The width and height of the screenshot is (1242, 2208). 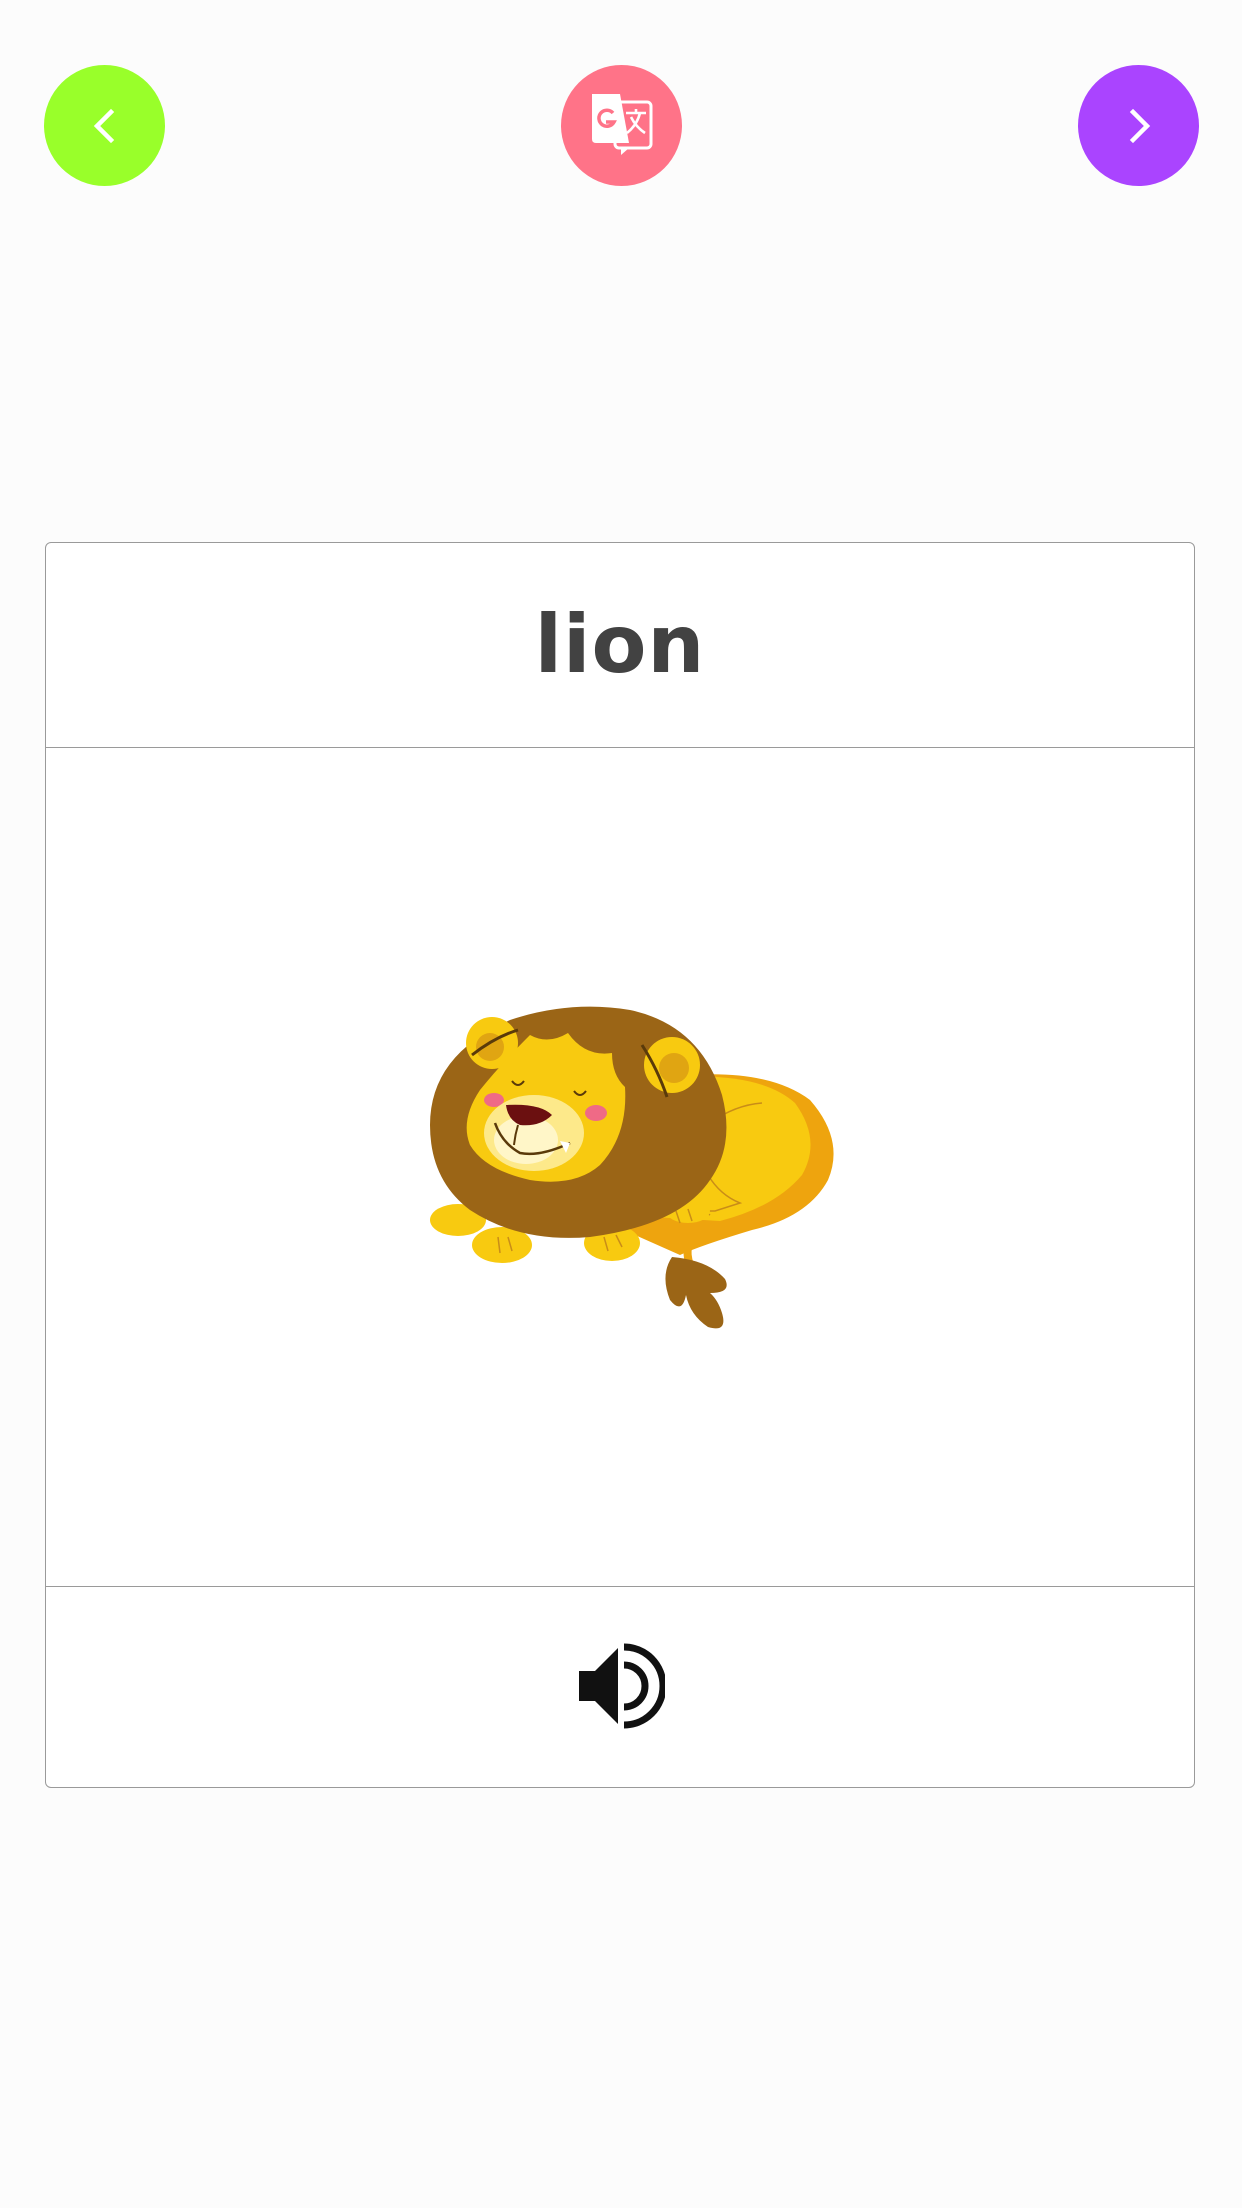 I want to click on next-button, so click(x=1138, y=125).